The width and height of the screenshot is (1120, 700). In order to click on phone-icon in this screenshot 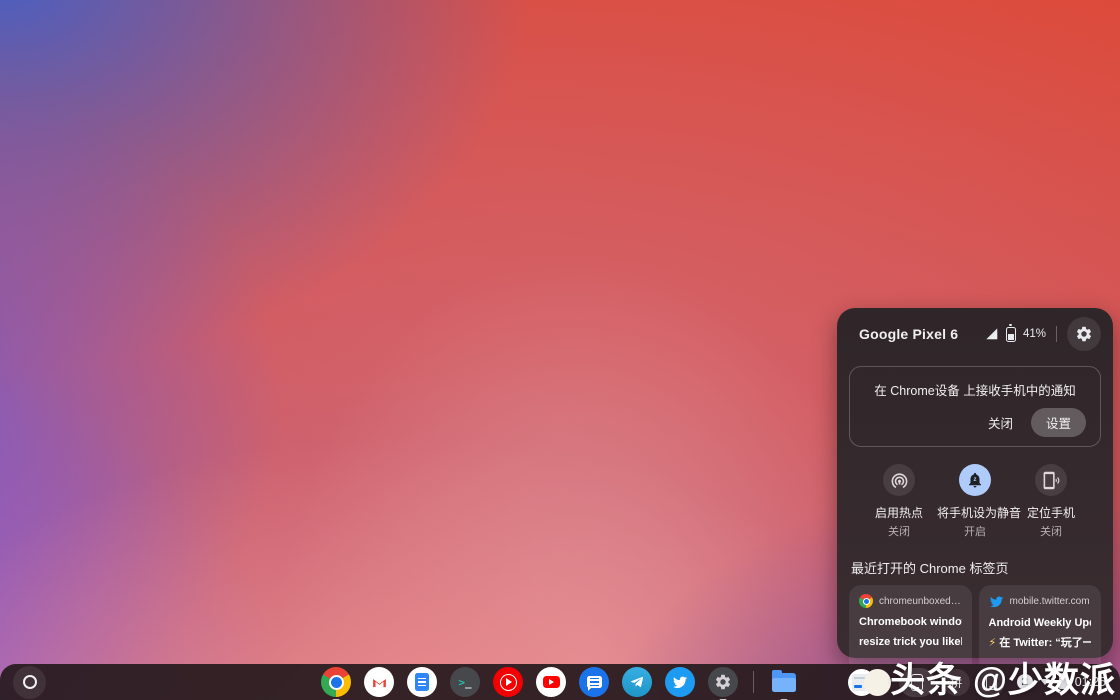, I will do `click(916, 682)`.